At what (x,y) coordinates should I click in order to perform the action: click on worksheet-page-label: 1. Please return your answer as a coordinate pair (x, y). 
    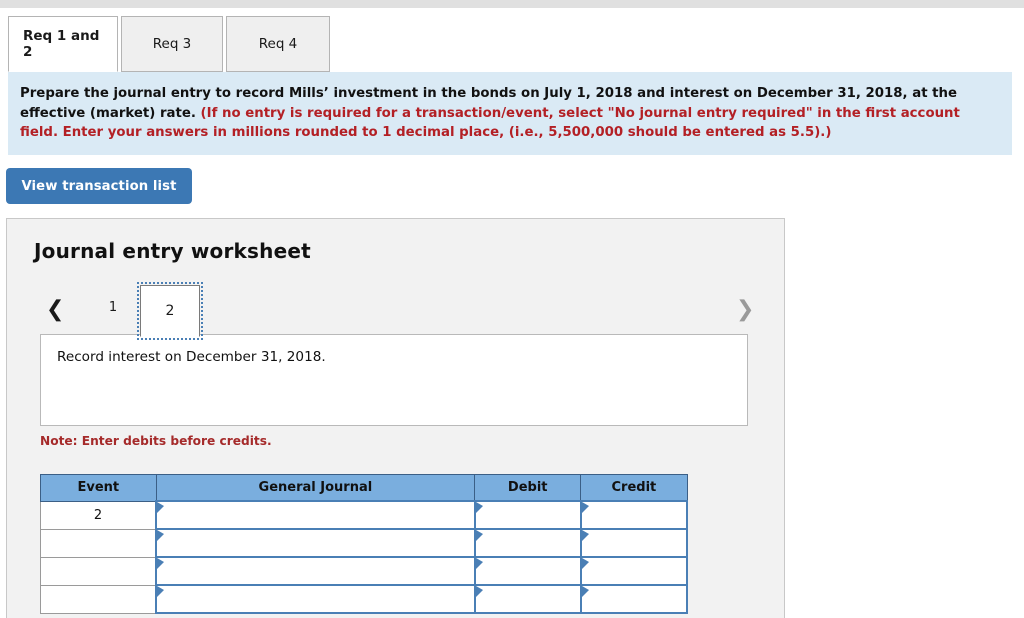
    Looking at the image, I should click on (113, 307).